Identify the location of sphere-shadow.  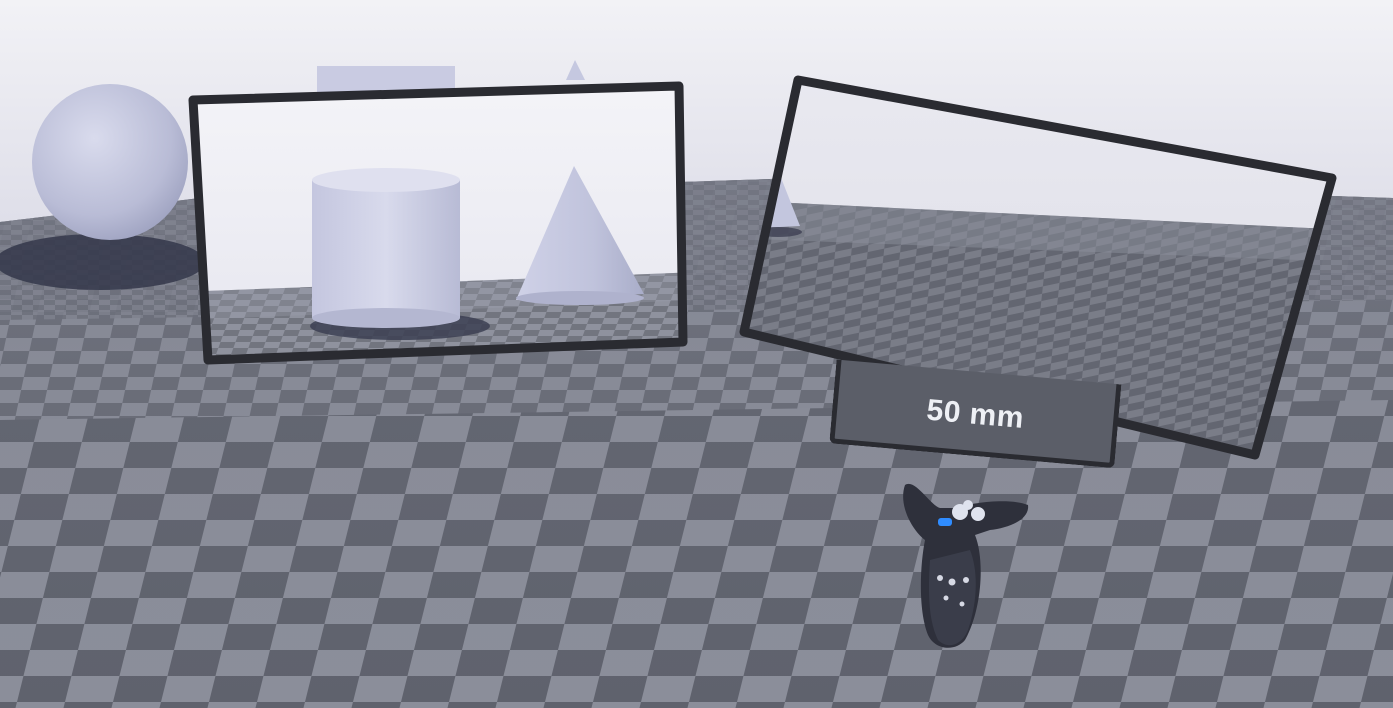
(102, 262).